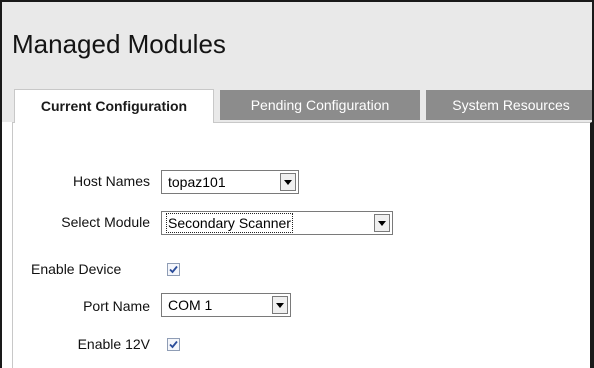 This screenshot has height=368, width=594. I want to click on tab-pending-configuration: Pending Configuration, so click(320, 105).